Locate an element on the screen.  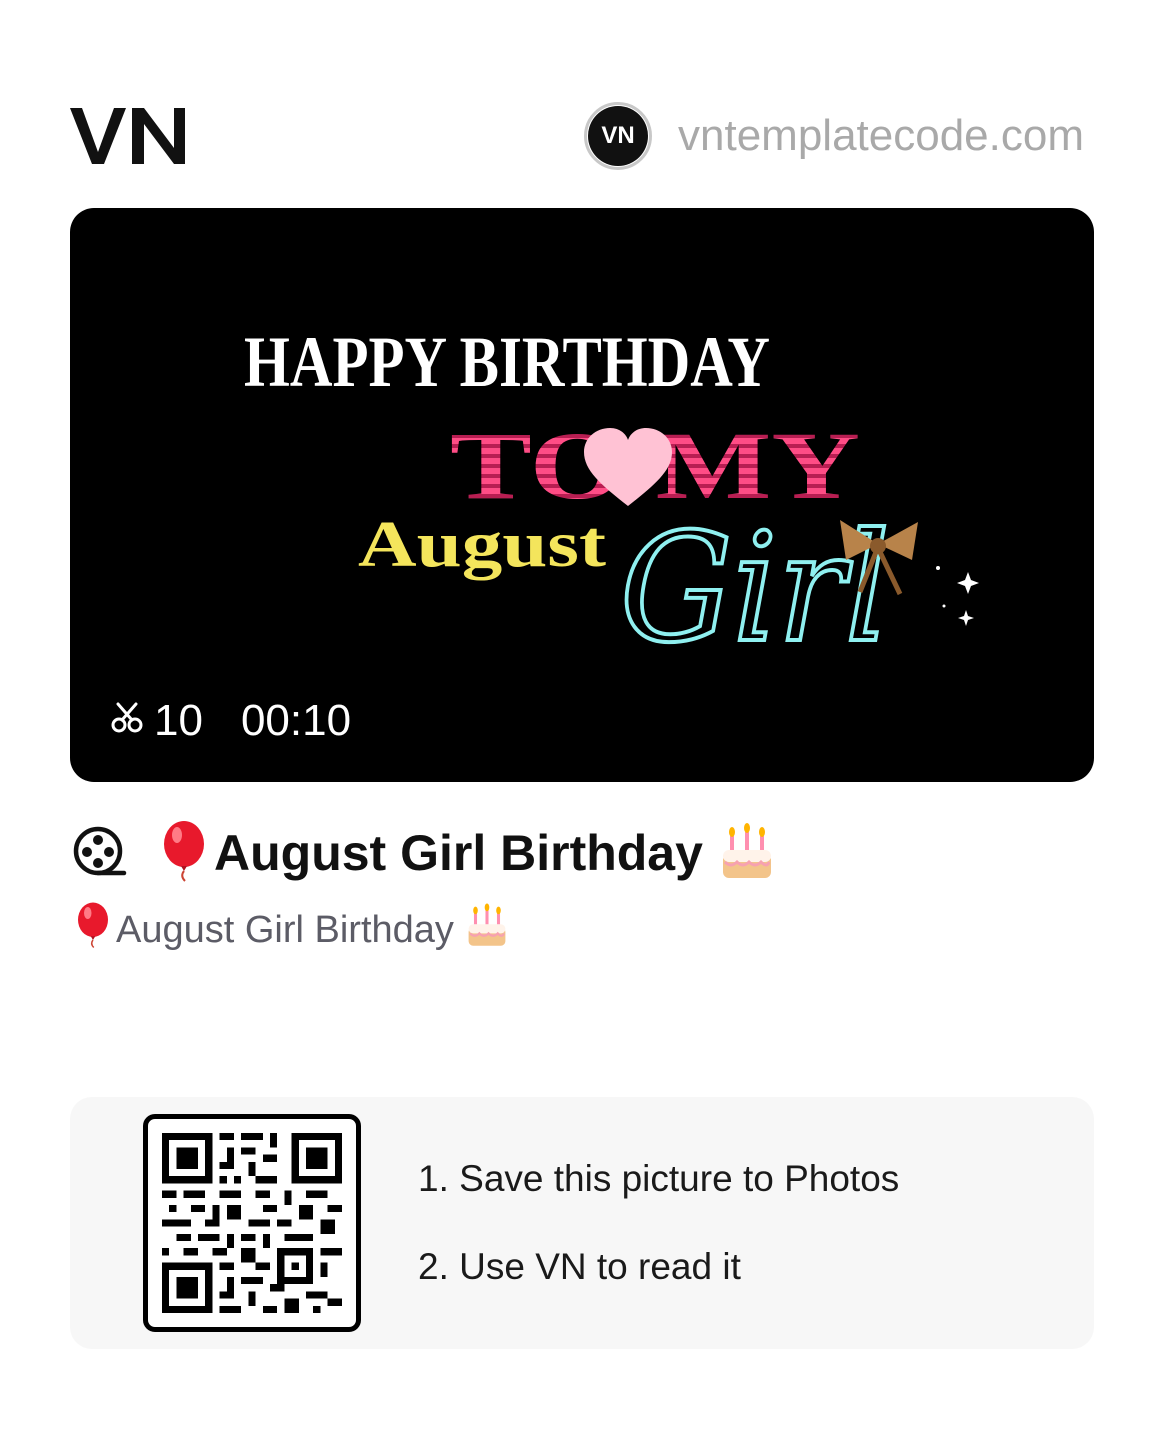
sparkle-icon is located at coordinates (957, 596).